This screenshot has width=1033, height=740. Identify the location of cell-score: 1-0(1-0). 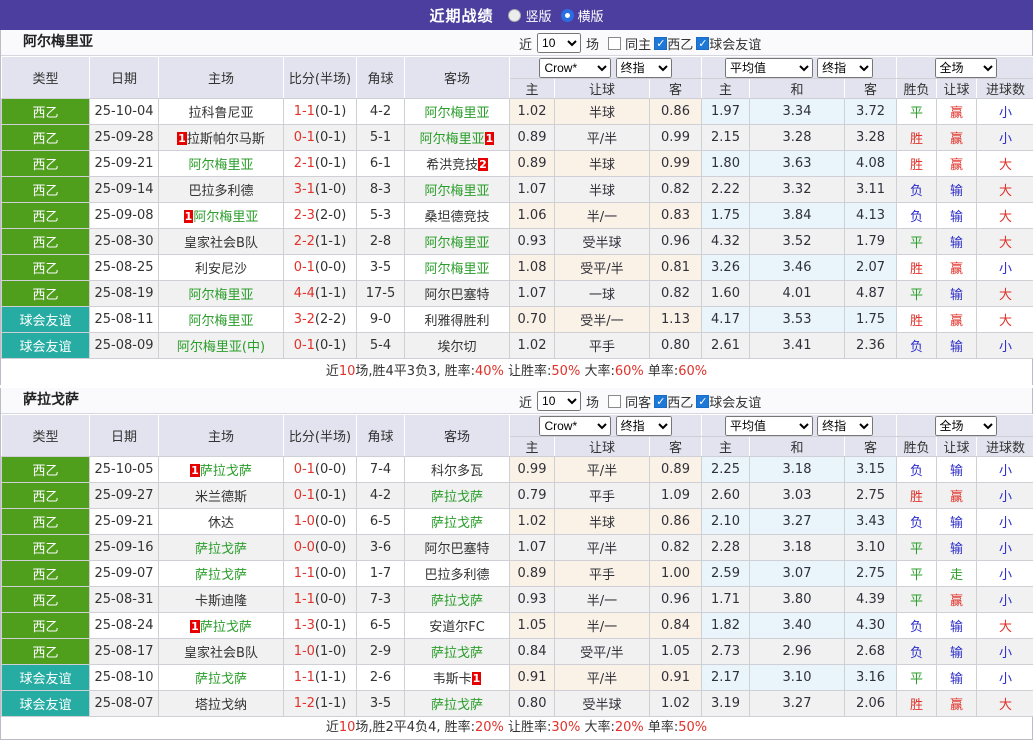
(320, 652).